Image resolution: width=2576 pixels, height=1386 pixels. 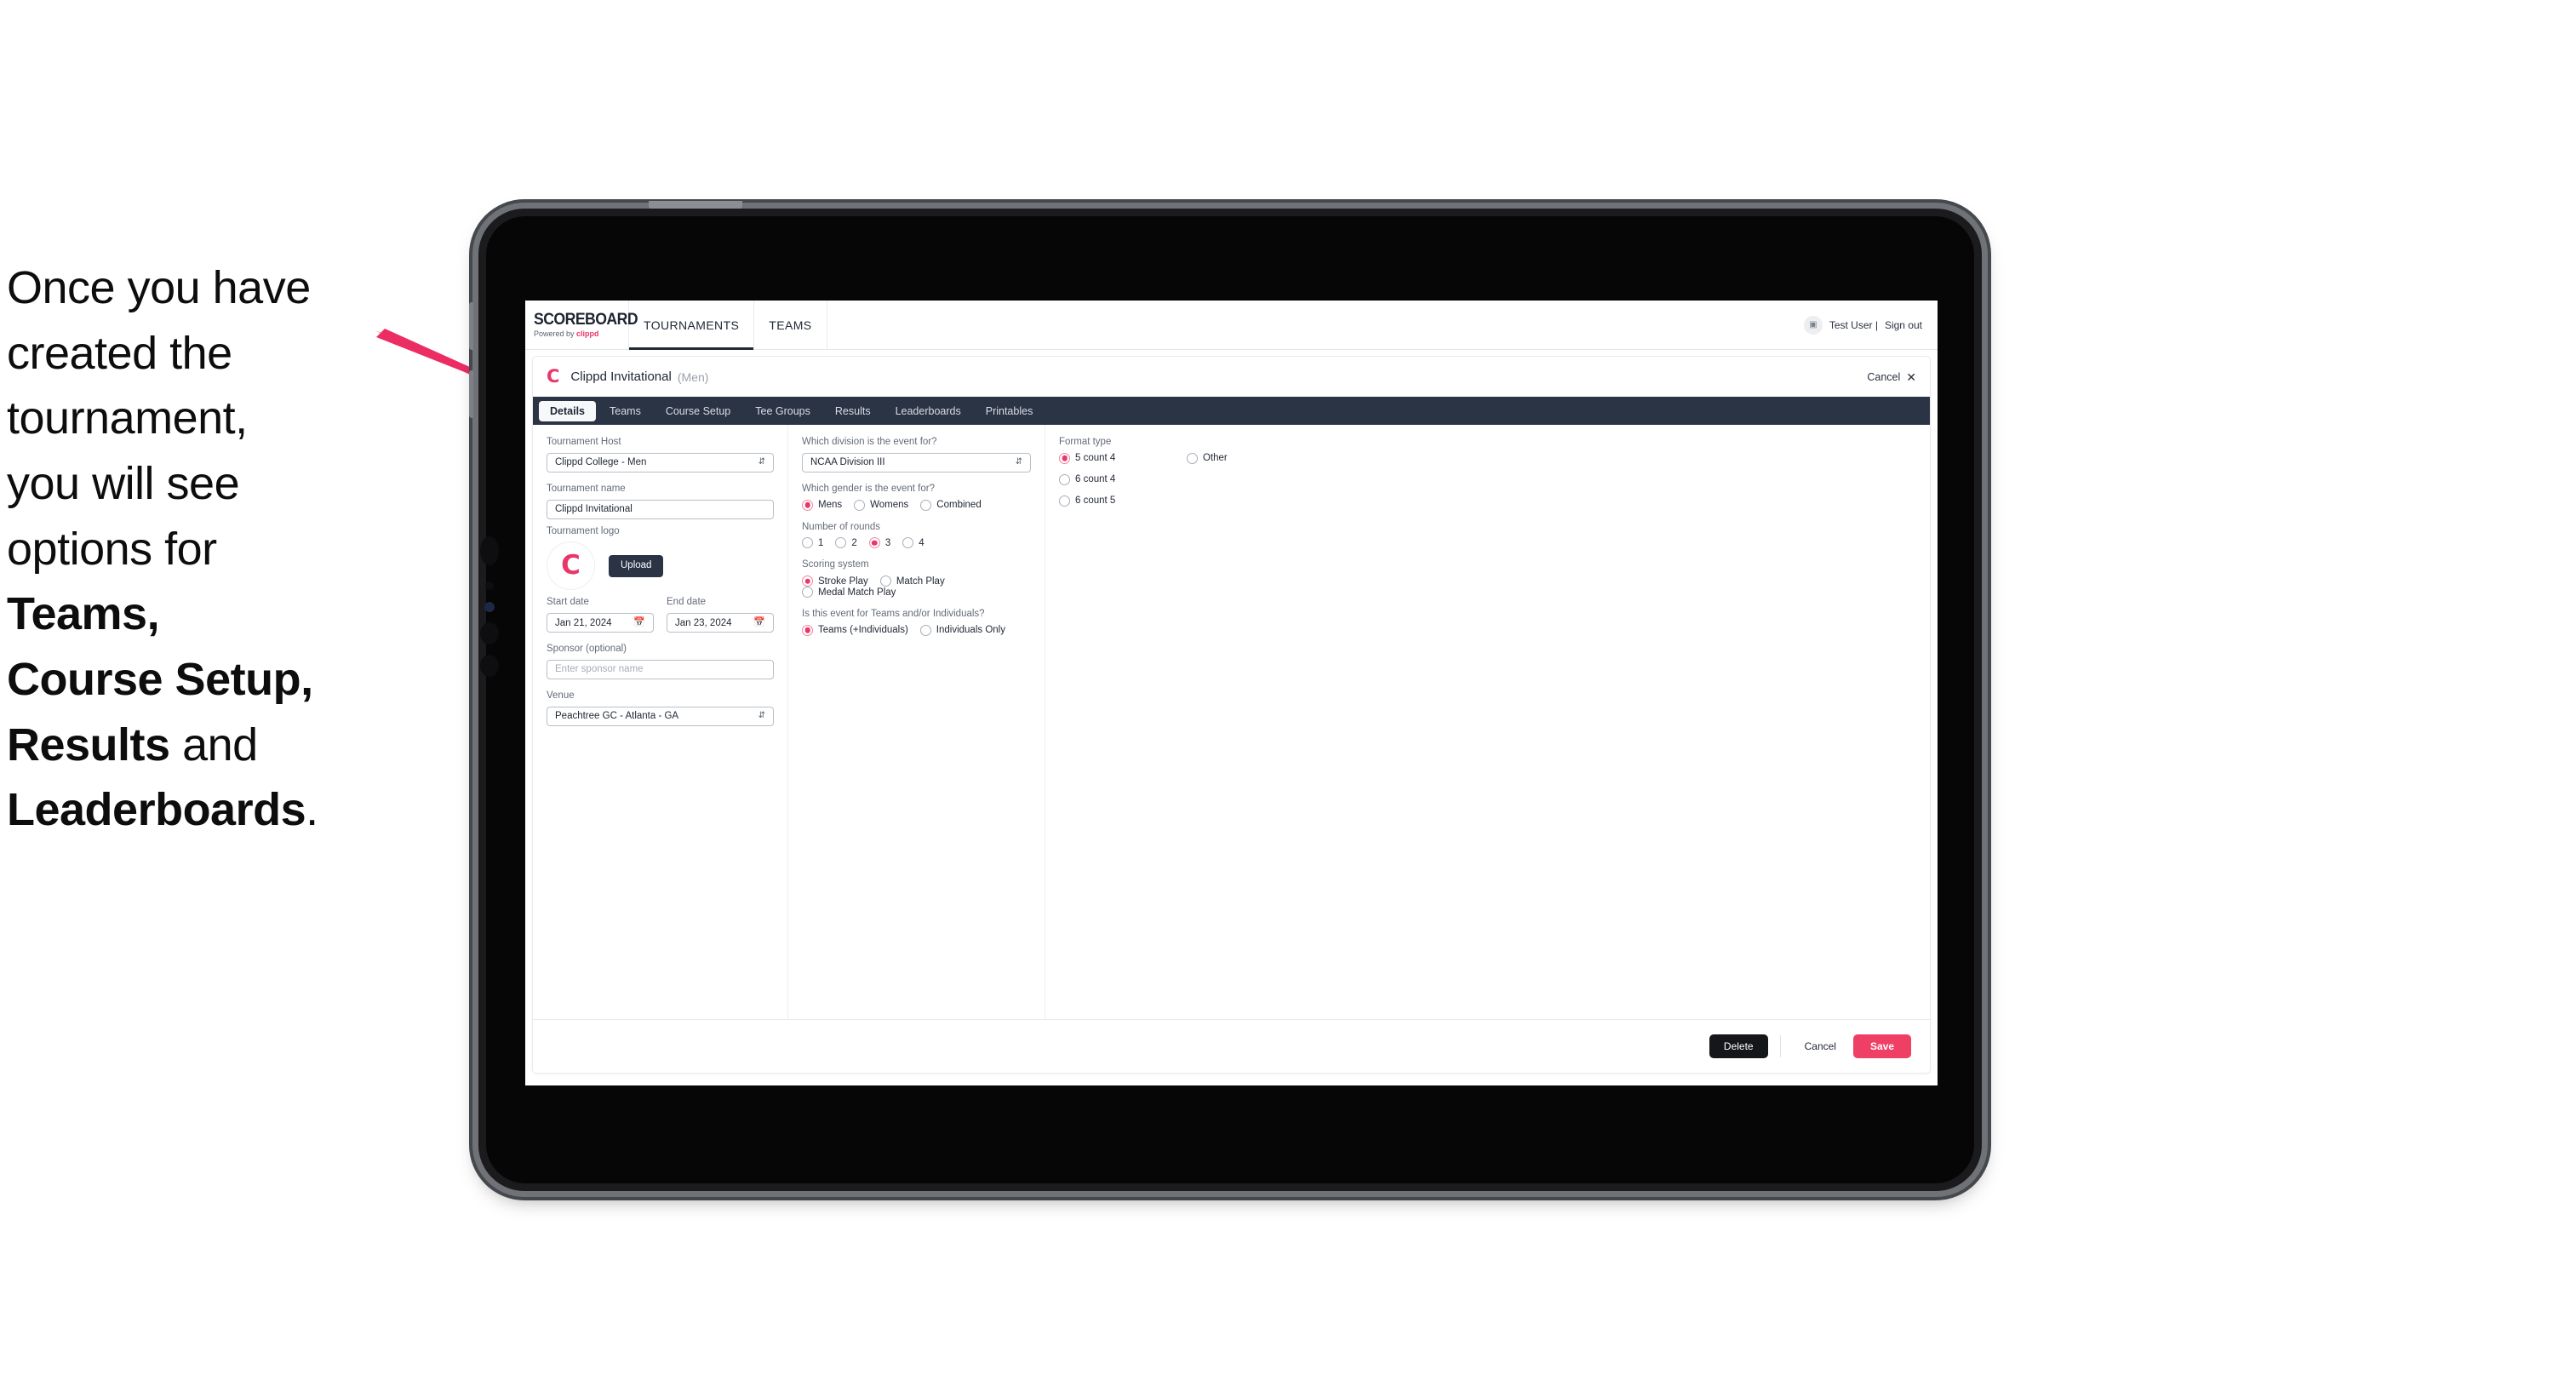 I want to click on scoring-system-radio-group: Stroke Play Match Play Medal Match Play, so click(x=916, y=587).